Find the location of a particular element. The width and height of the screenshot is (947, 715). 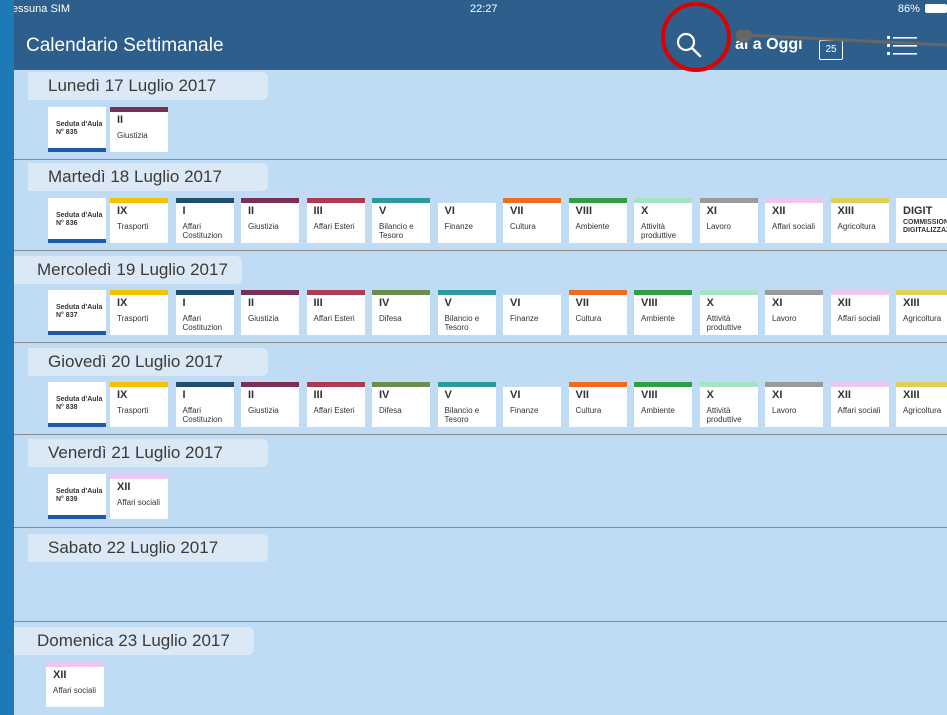

seduta-card: Seduta d'Aula N° 837 is located at coordinates (77, 312).